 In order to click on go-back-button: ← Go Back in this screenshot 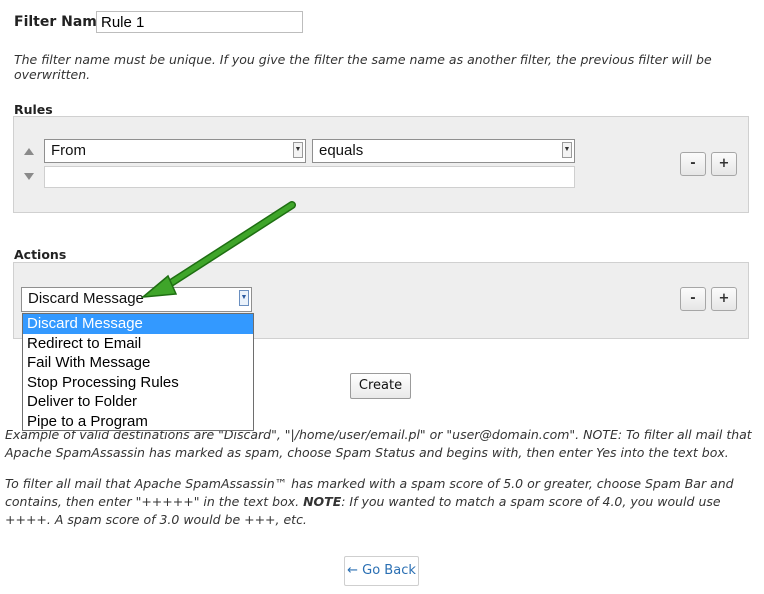, I will do `click(381, 571)`.